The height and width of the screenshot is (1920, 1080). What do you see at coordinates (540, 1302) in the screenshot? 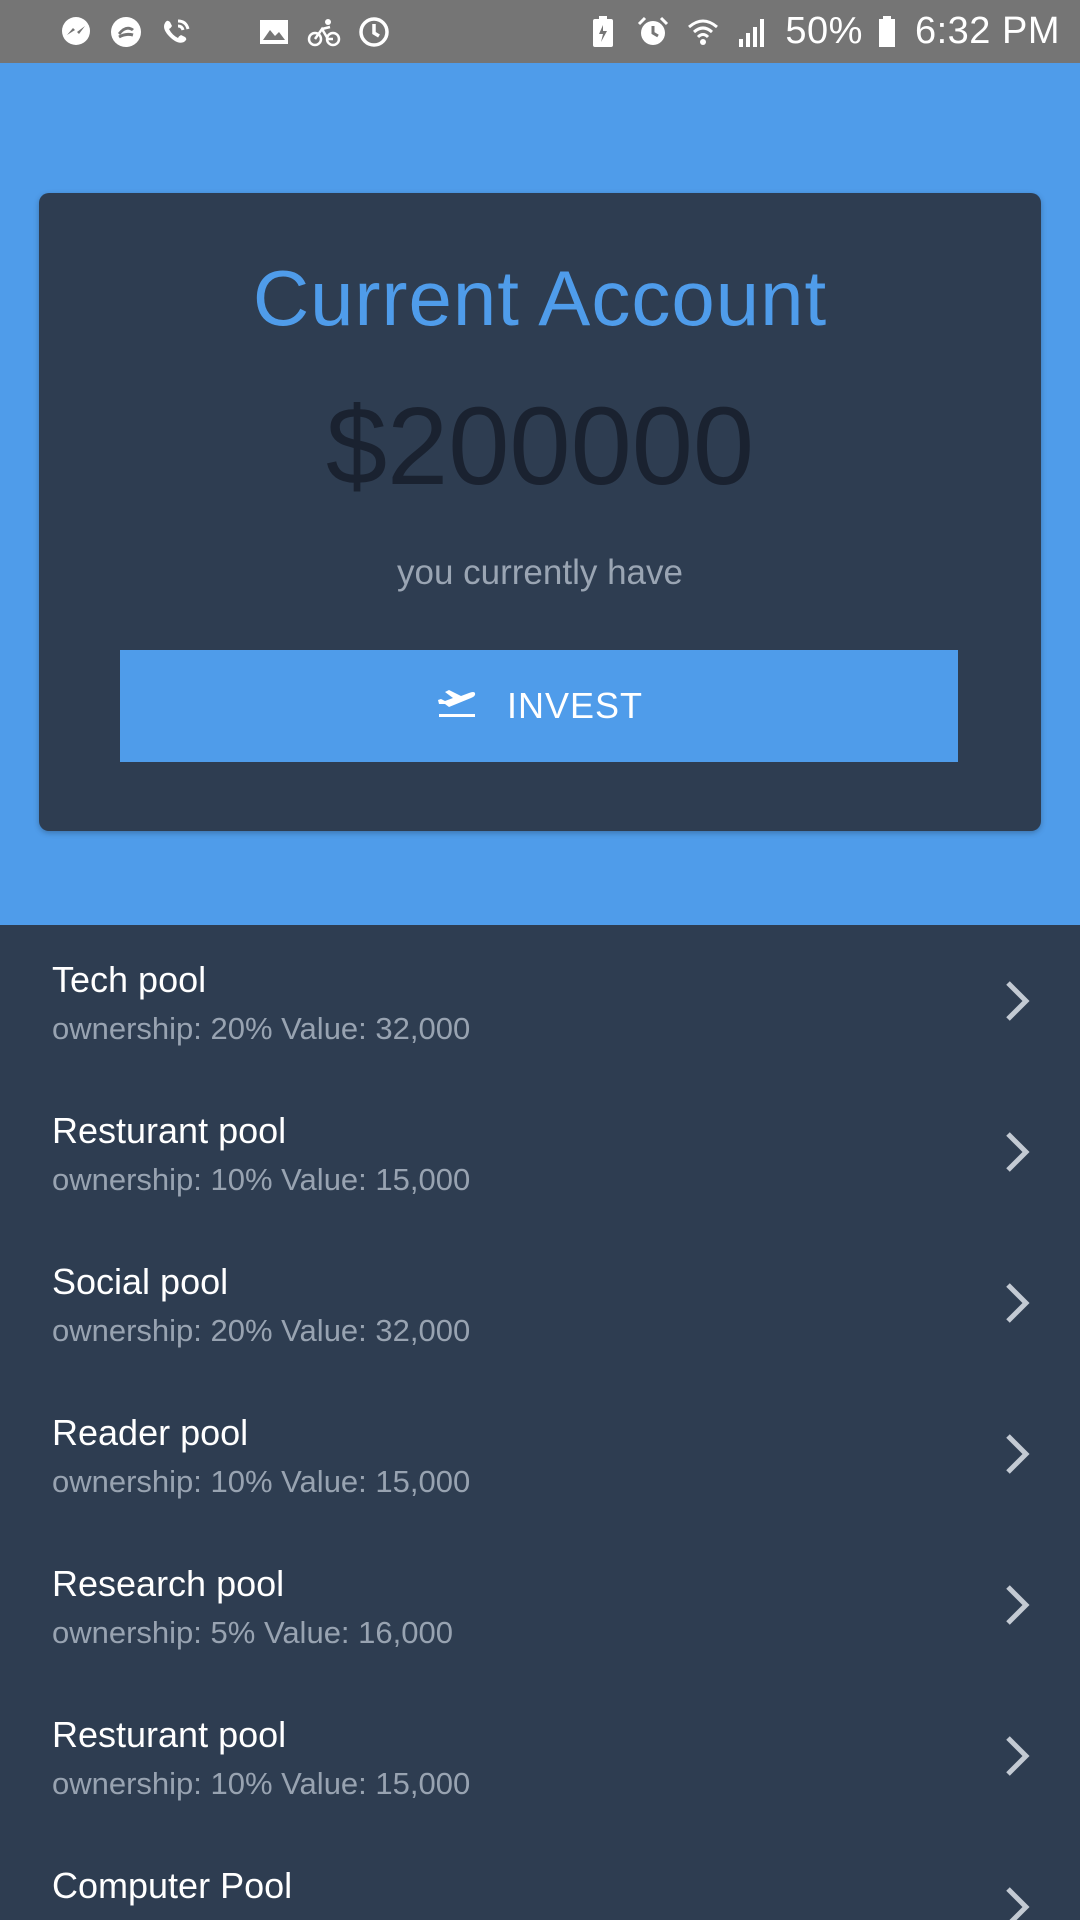
I see `list-item-social-pool: Social pool ownership: 20% Value: 32,000` at bounding box center [540, 1302].